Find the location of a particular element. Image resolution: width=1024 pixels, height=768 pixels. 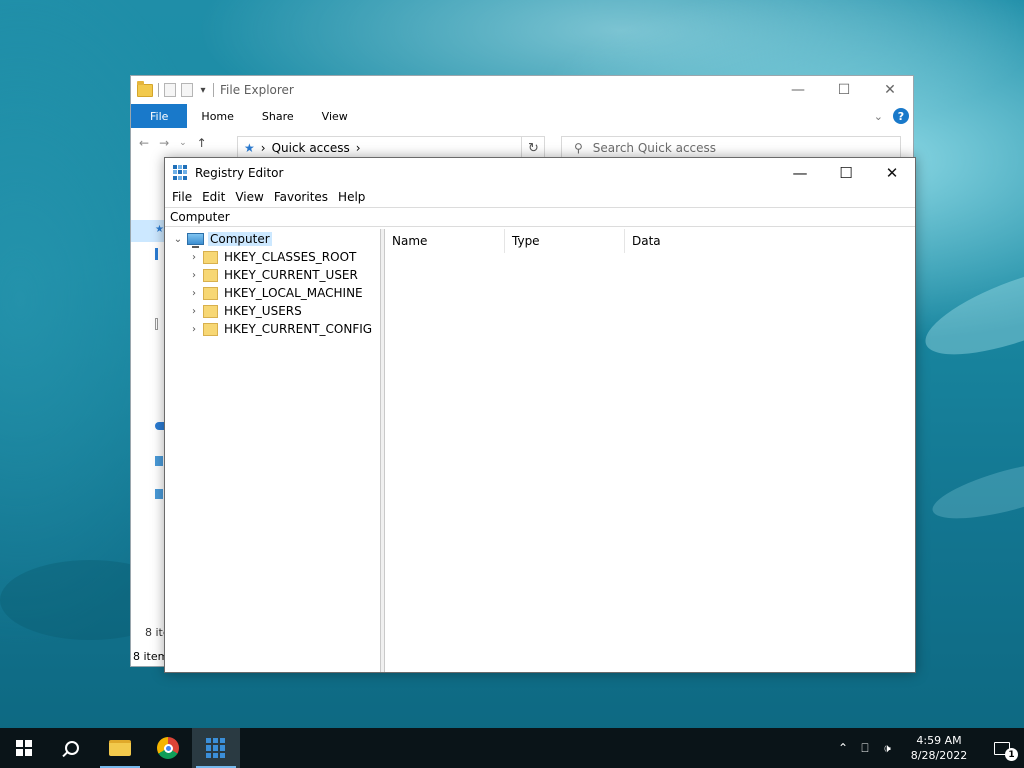

customize-dropdown-icon: ▾ is located at coordinates (203, 90).